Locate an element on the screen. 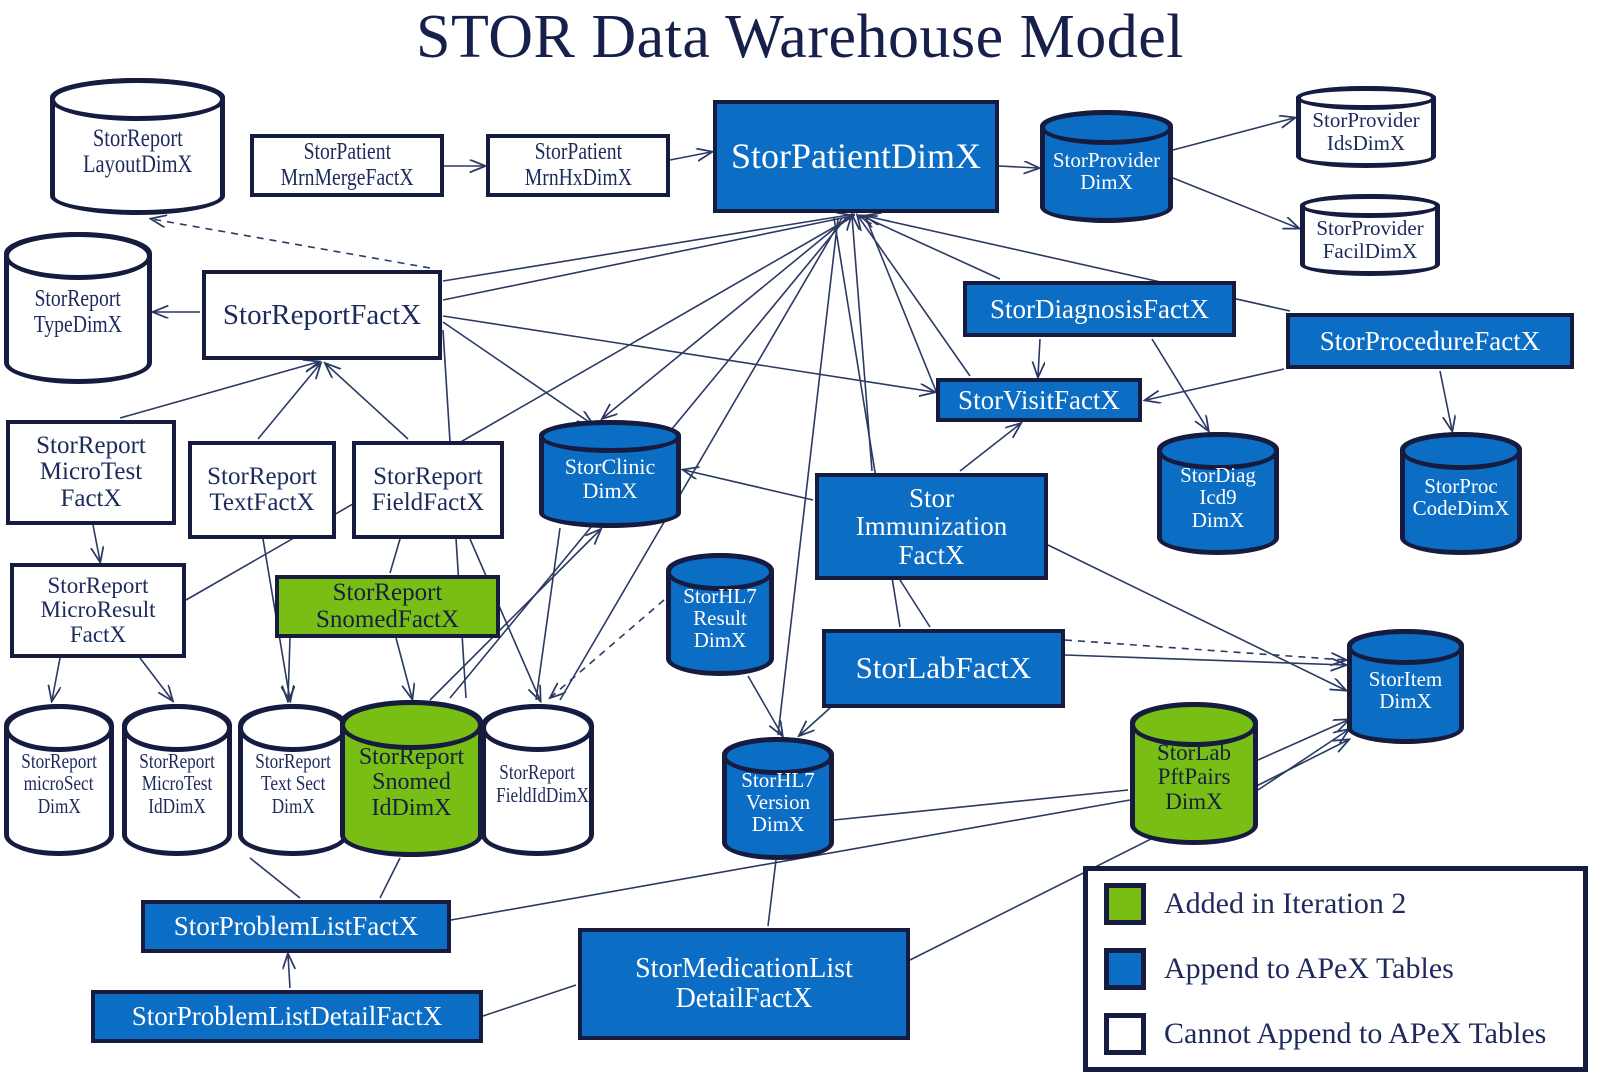 The image size is (1600, 1081). node-storProcCodeDimX: StorProc CodeDimX is located at coordinates (1461, 493).